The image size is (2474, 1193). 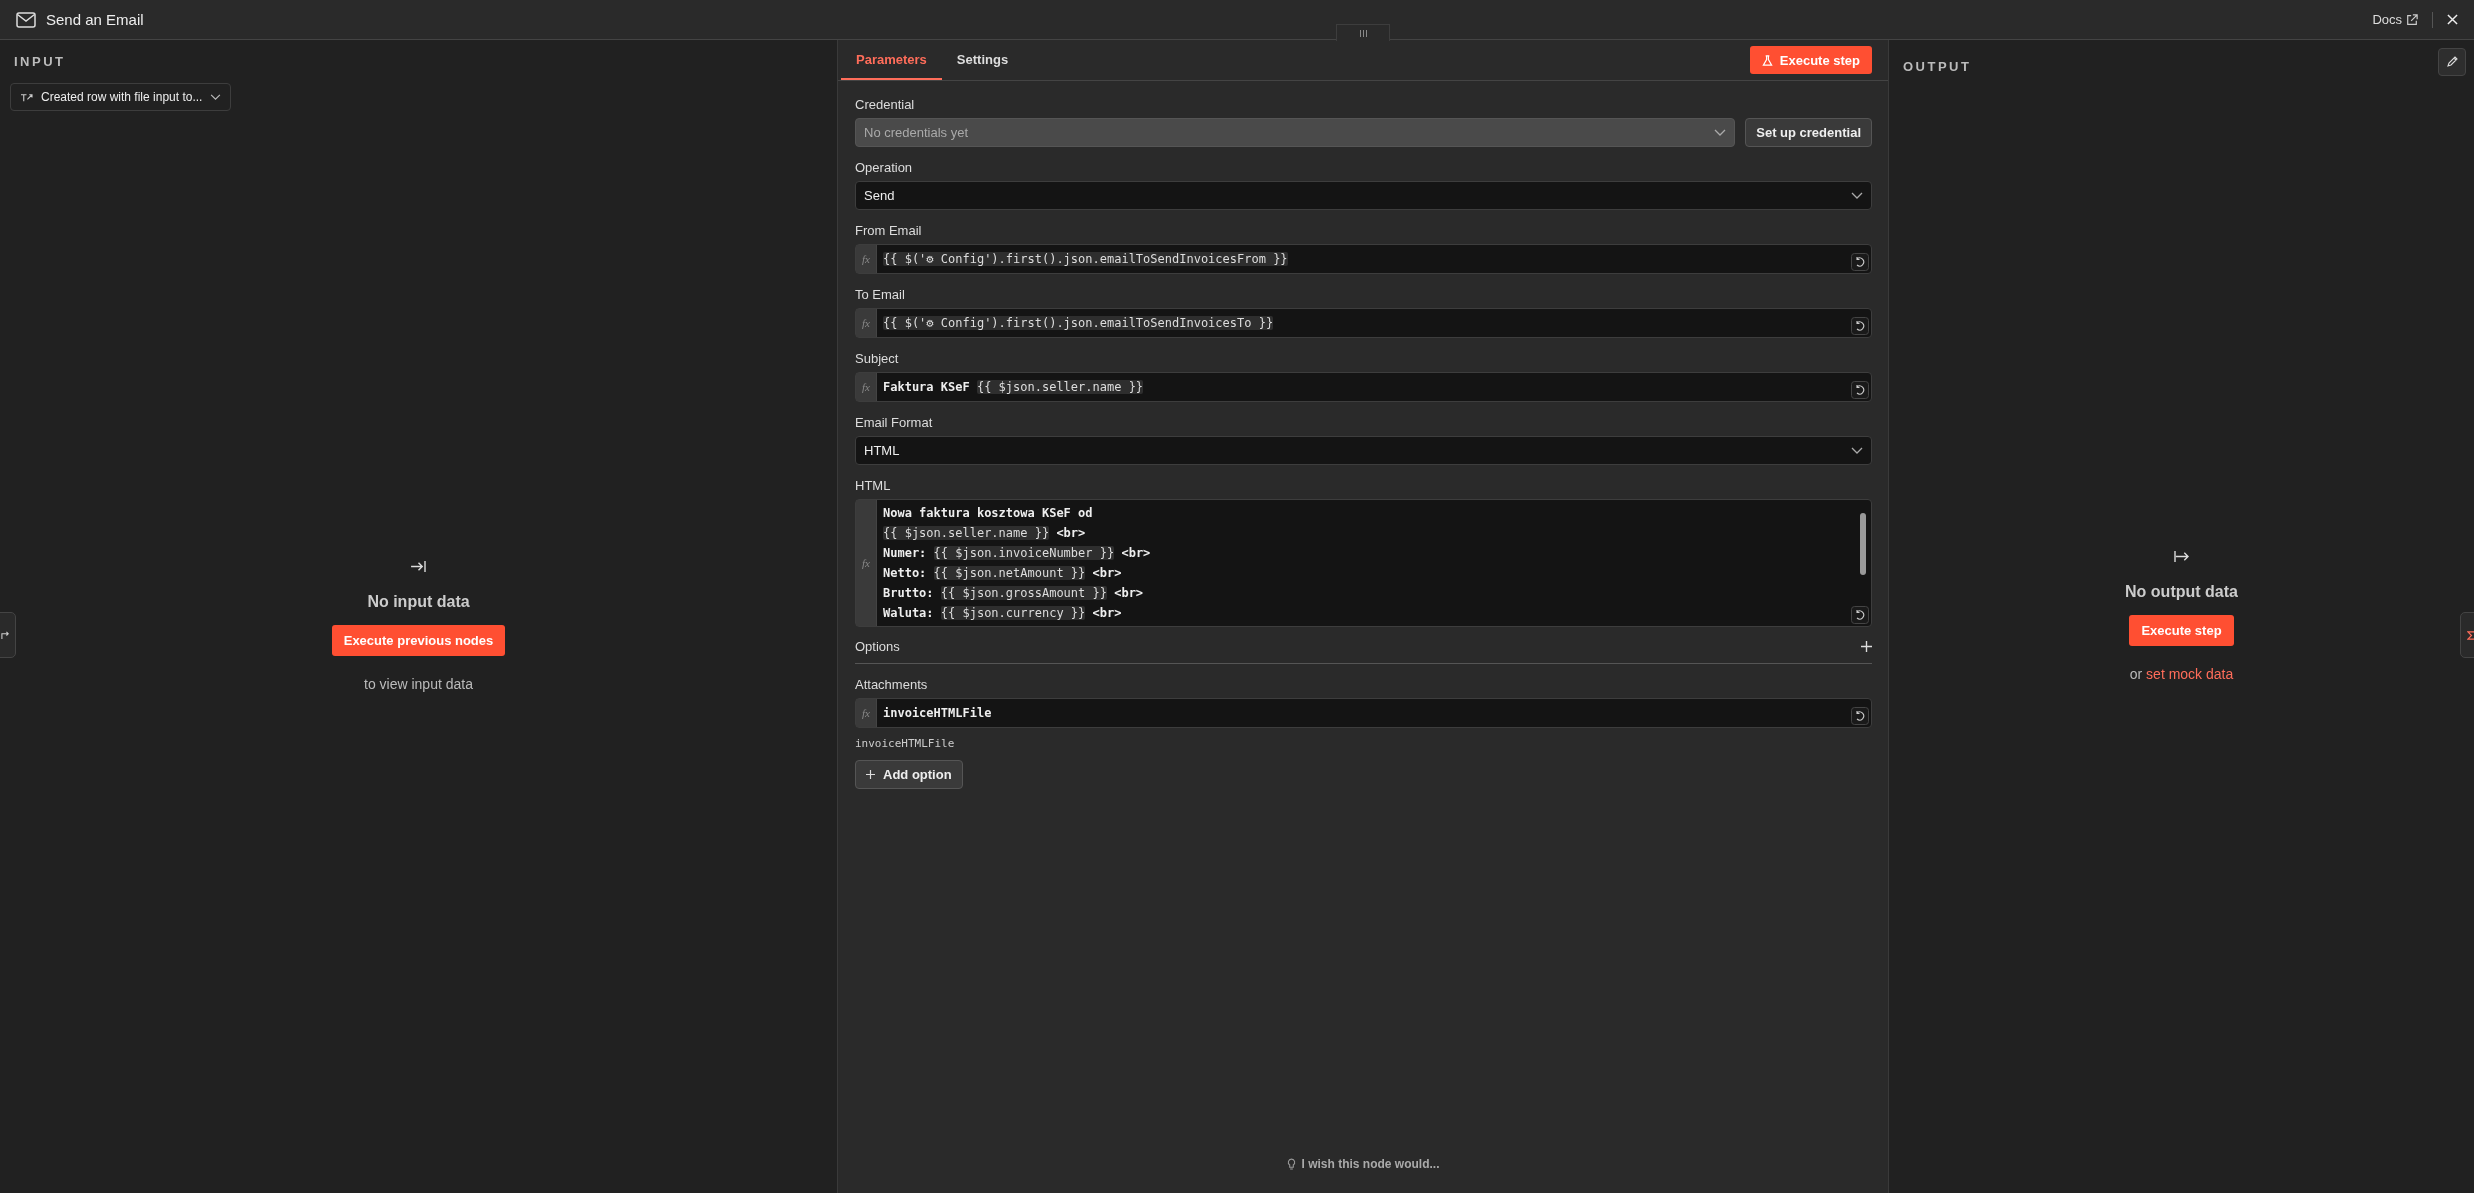 I want to click on set-mock-data-link: set mock data, so click(x=2190, y=674).